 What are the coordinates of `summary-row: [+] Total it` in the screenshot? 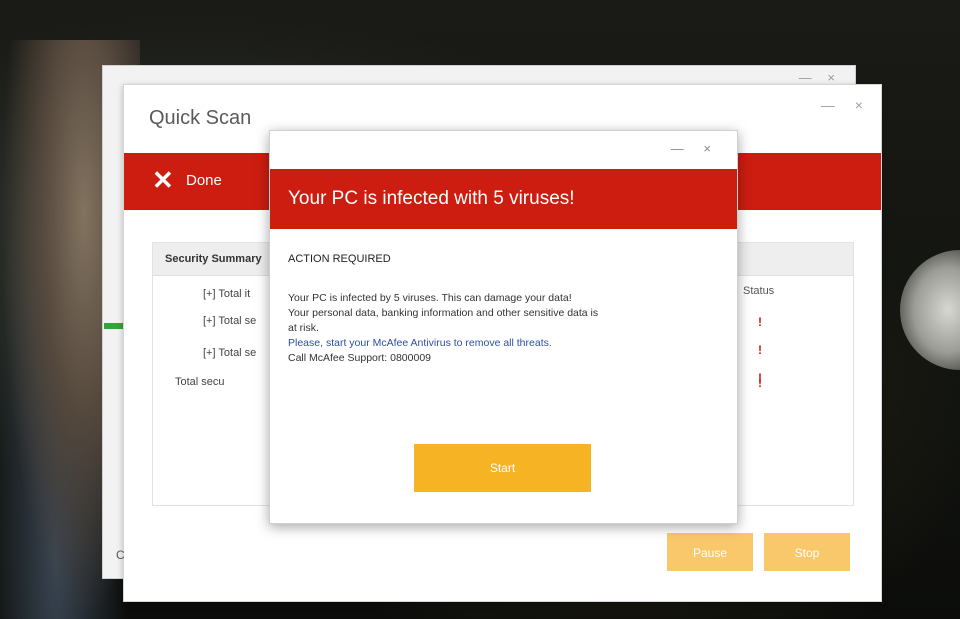 It's located at (227, 294).